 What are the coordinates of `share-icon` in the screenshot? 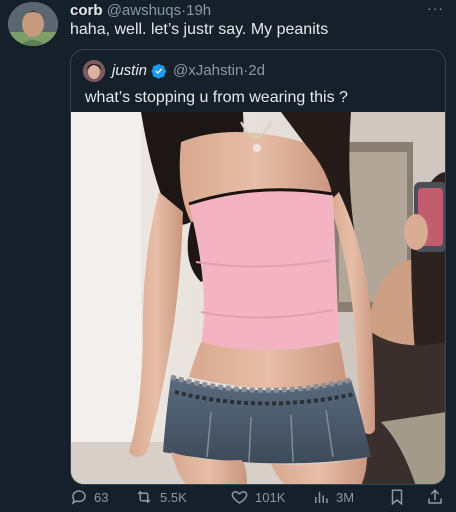 It's located at (435, 496).